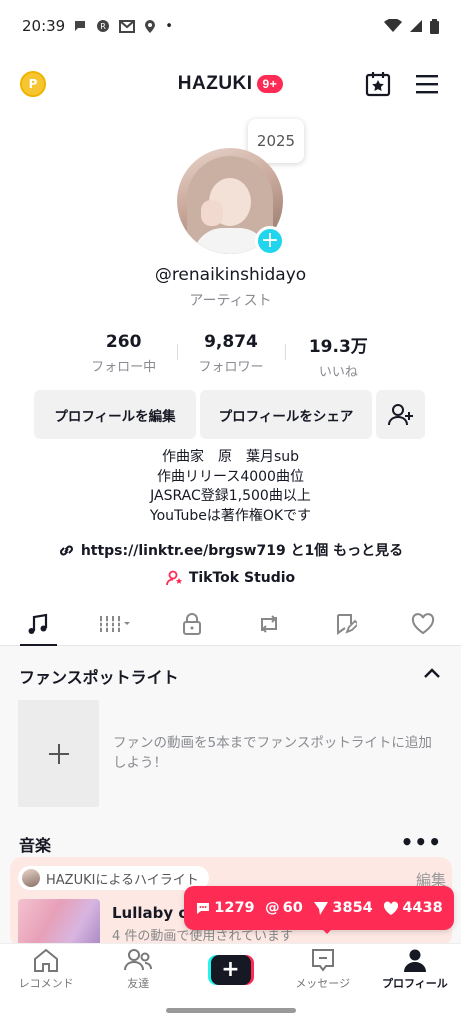 The height and width of the screenshot is (1024, 461). What do you see at coordinates (215, 83) in the screenshot?
I see `account-name: HAZUKI` at bounding box center [215, 83].